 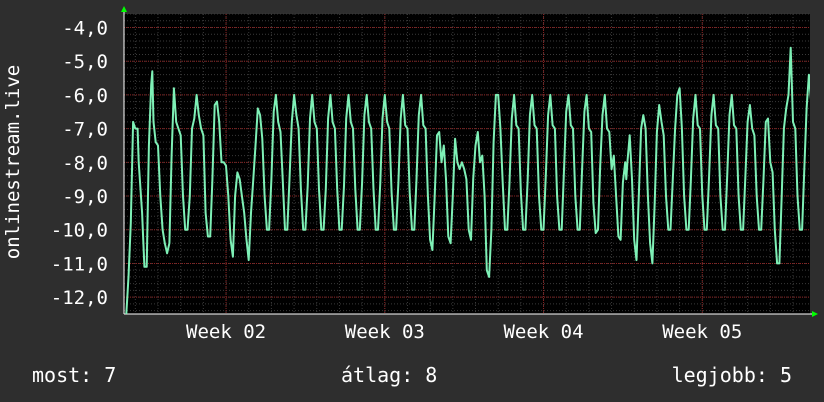 What do you see at coordinates (79, 231) in the screenshot?
I see `y-tick-label: -10,0` at bounding box center [79, 231].